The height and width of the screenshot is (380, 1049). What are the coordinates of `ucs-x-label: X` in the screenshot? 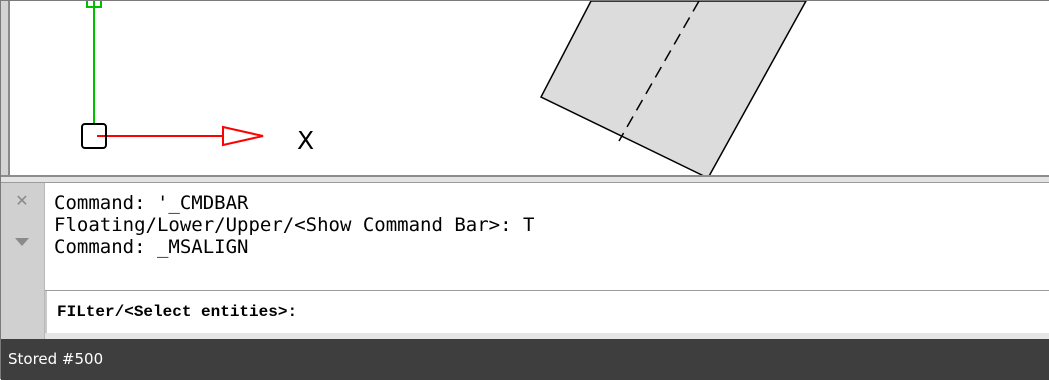 It's located at (305, 140).